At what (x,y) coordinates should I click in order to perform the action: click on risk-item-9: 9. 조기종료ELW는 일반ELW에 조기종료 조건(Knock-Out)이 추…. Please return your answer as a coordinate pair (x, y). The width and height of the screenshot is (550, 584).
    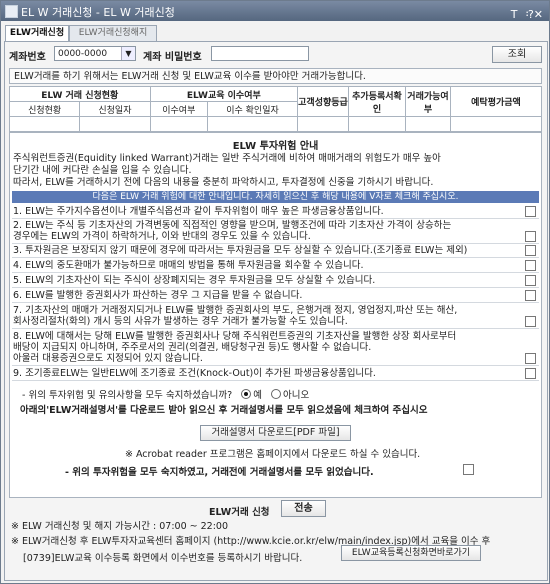
    Looking at the image, I should click on (275, 374).